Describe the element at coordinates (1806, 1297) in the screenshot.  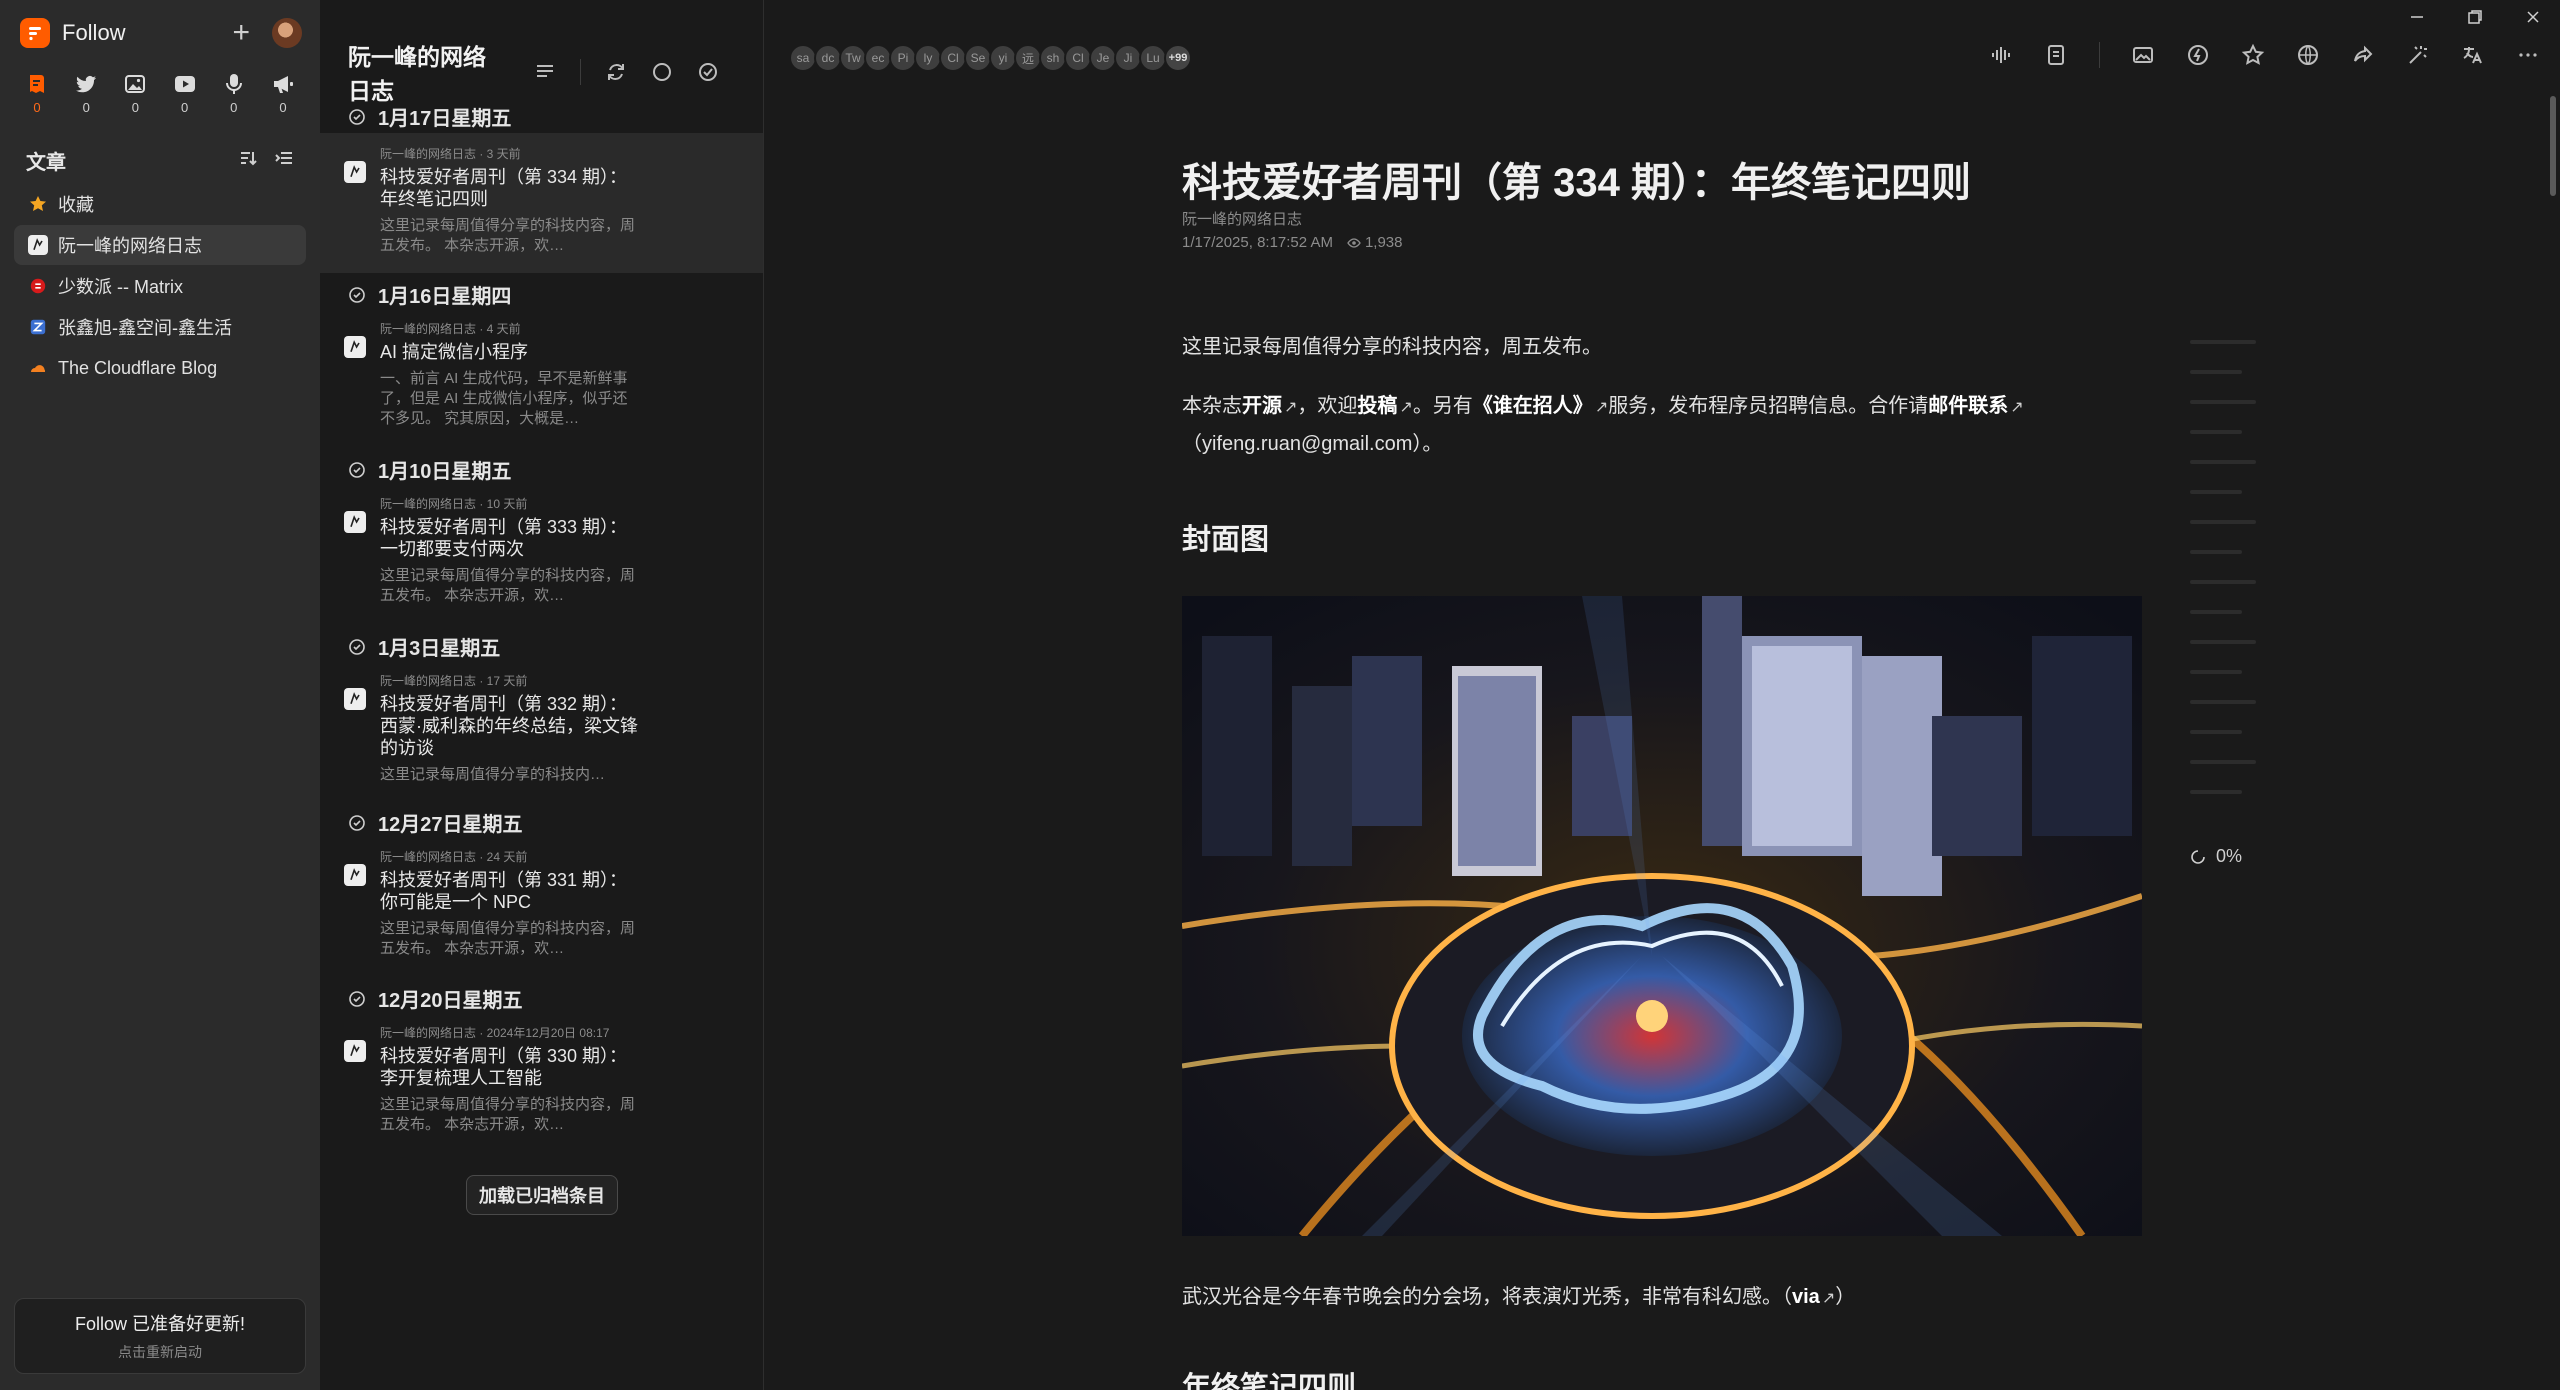
I see `via-link: via` at that location.